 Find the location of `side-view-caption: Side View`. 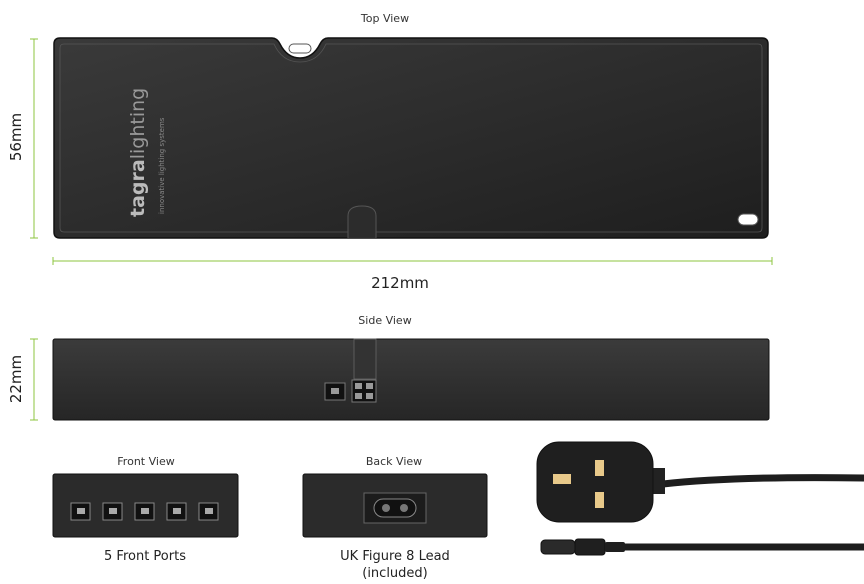

side-view-caption: Side View is located at coordinates (385, 320).